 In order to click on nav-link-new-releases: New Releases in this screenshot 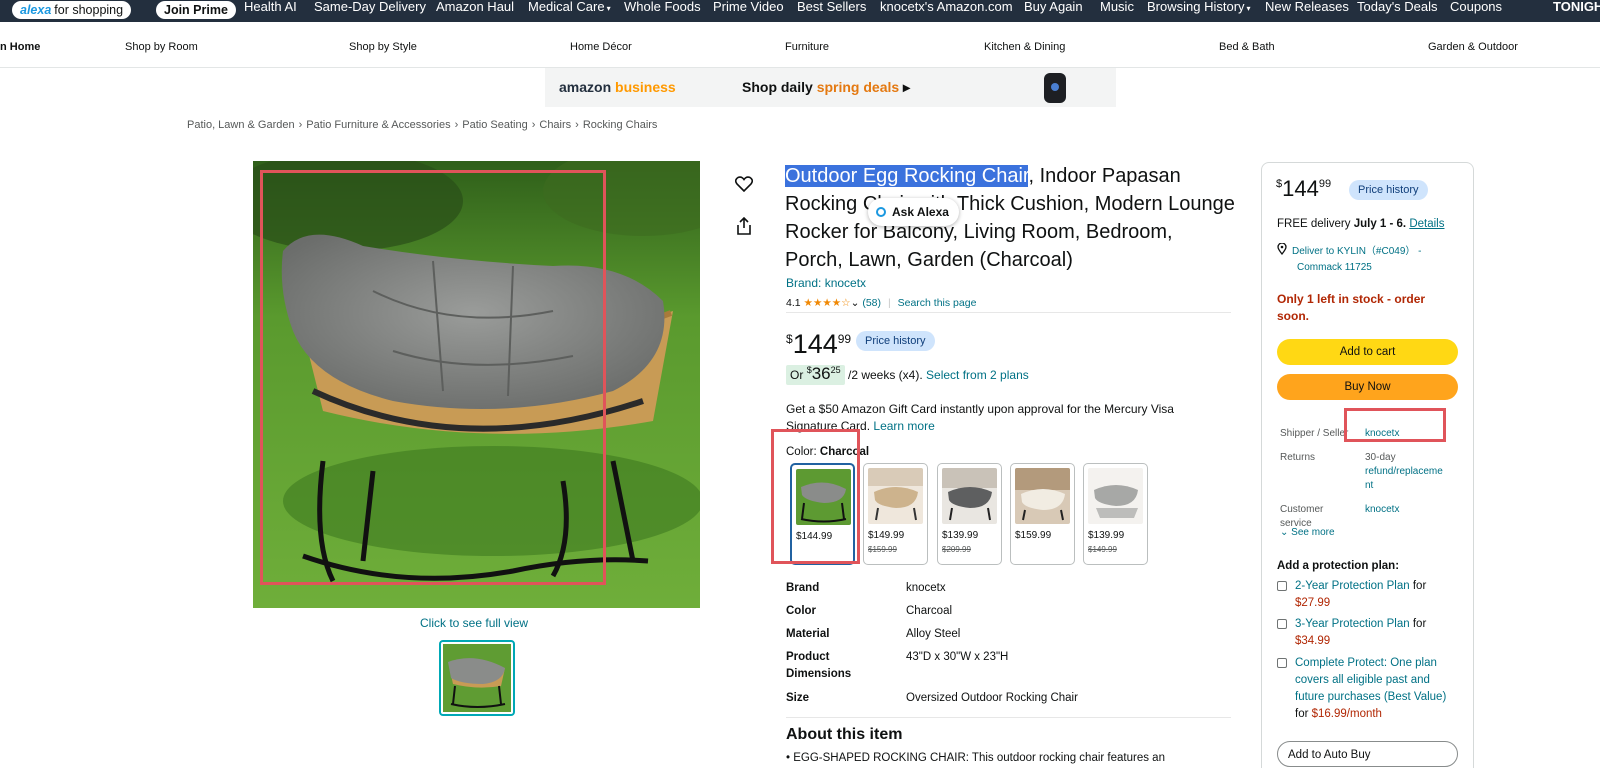, I will do `click(1307, 7)`.